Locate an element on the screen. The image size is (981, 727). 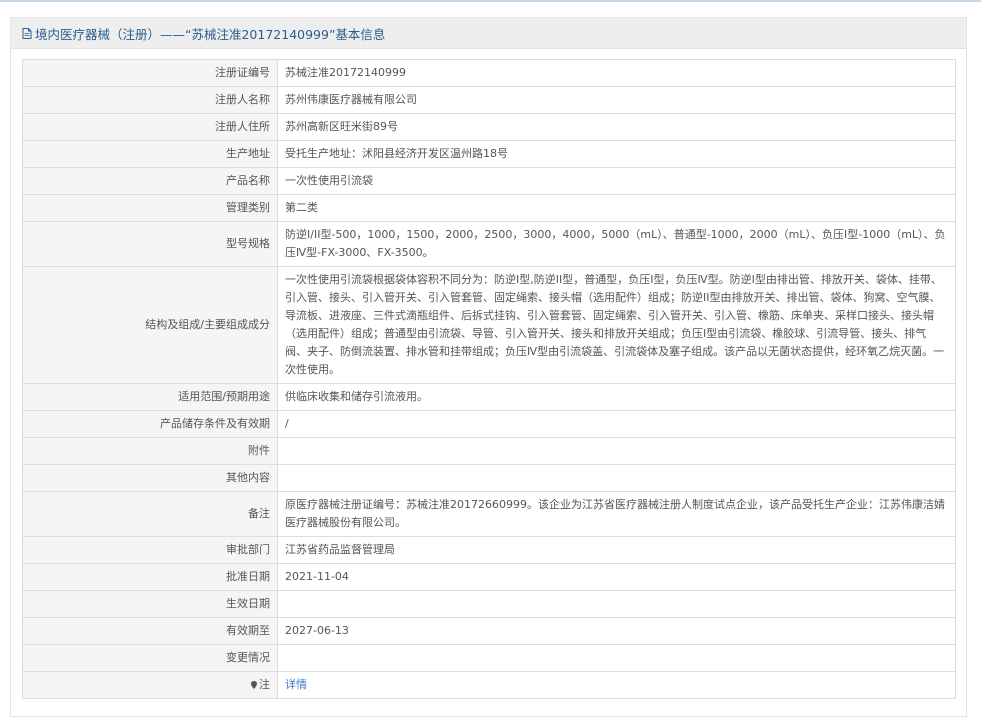
row-label: 生产地址 is located at coordinates (150, 154).